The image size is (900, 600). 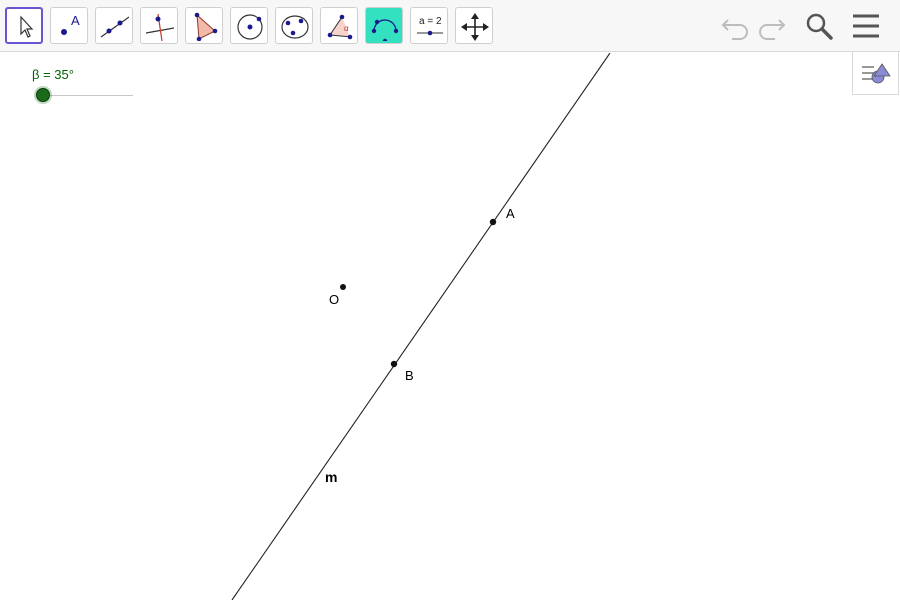 I want to click on point-tool-label: A, so click(x=75, y=20).